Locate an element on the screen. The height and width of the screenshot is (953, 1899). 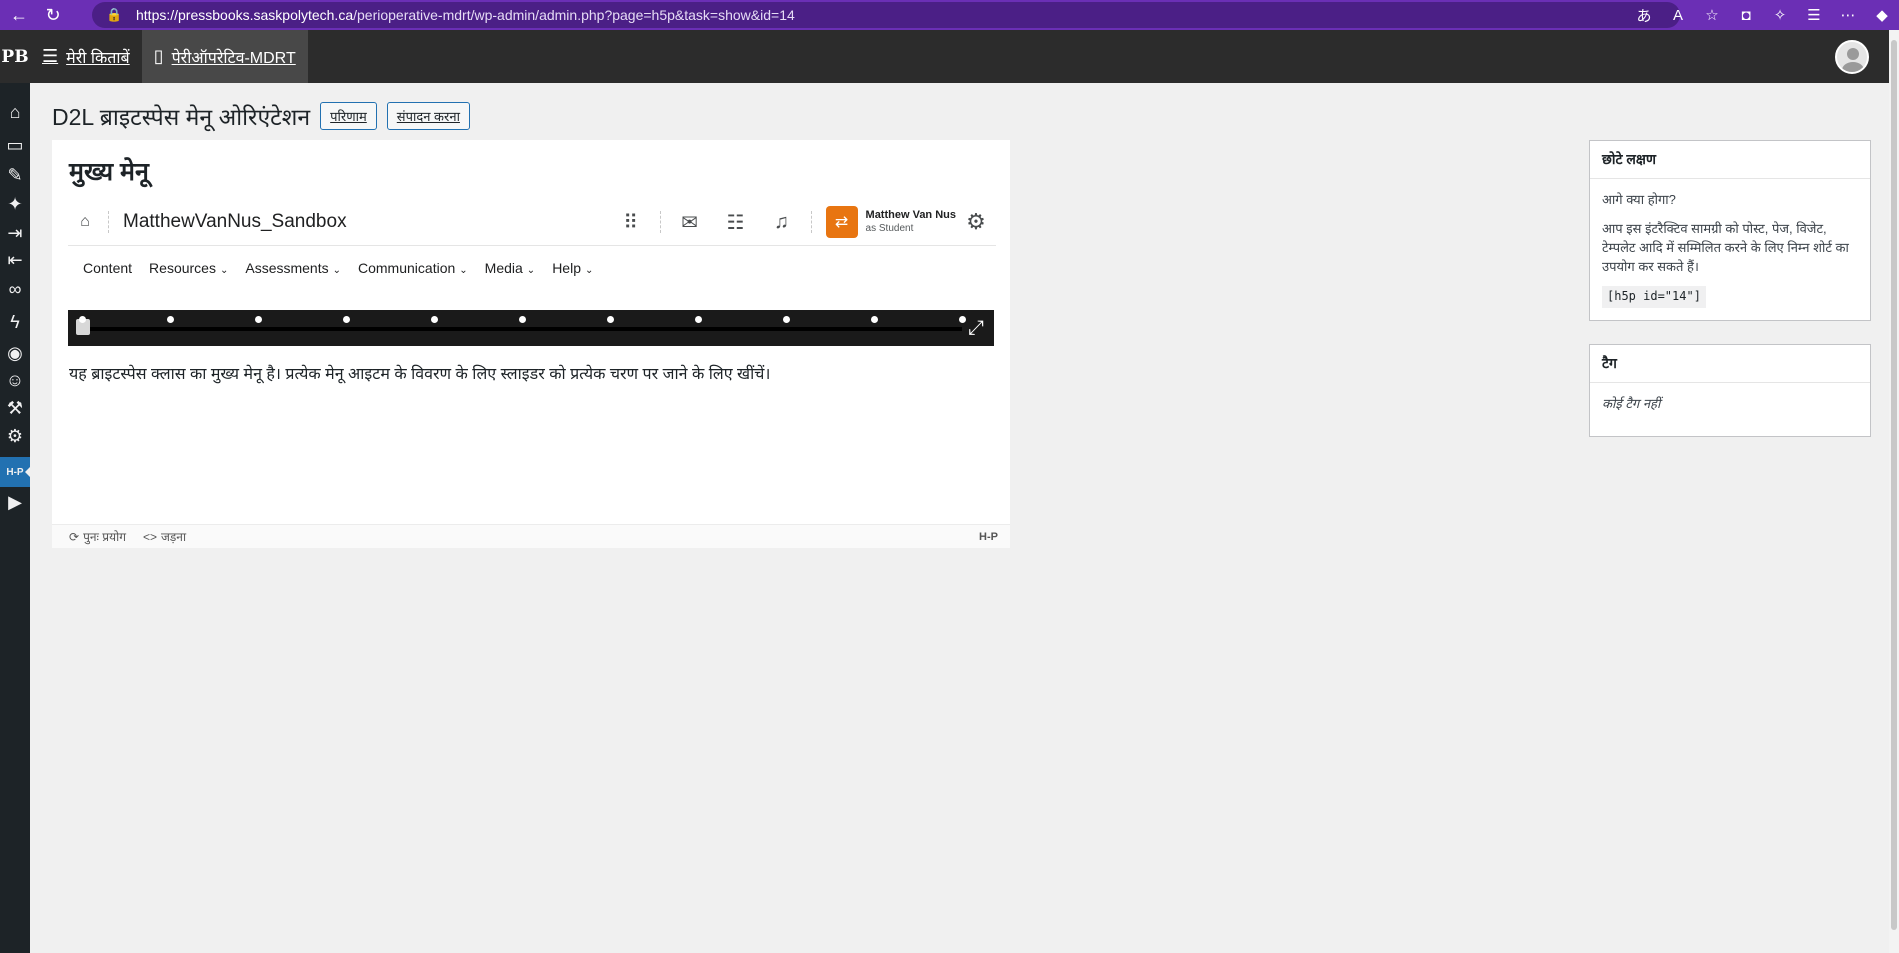
users-icon: ☺ is located at coordinates (15, 380).